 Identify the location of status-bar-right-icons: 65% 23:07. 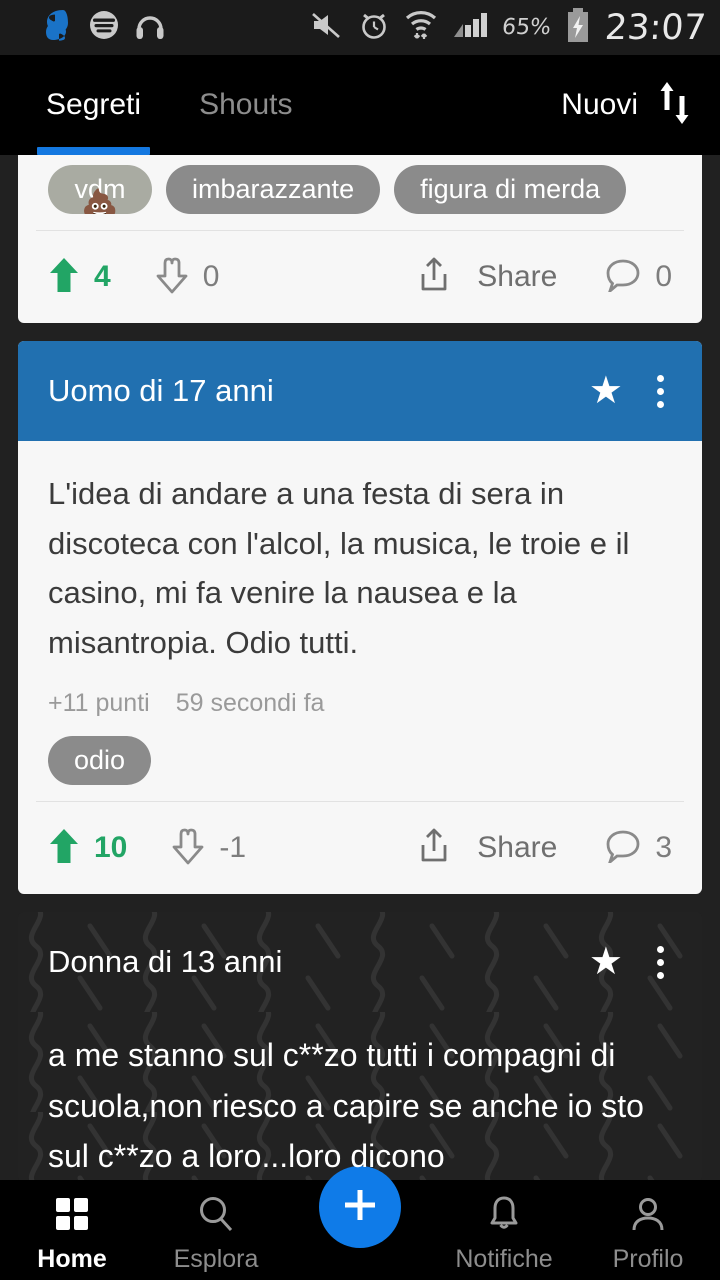
(515, 27).